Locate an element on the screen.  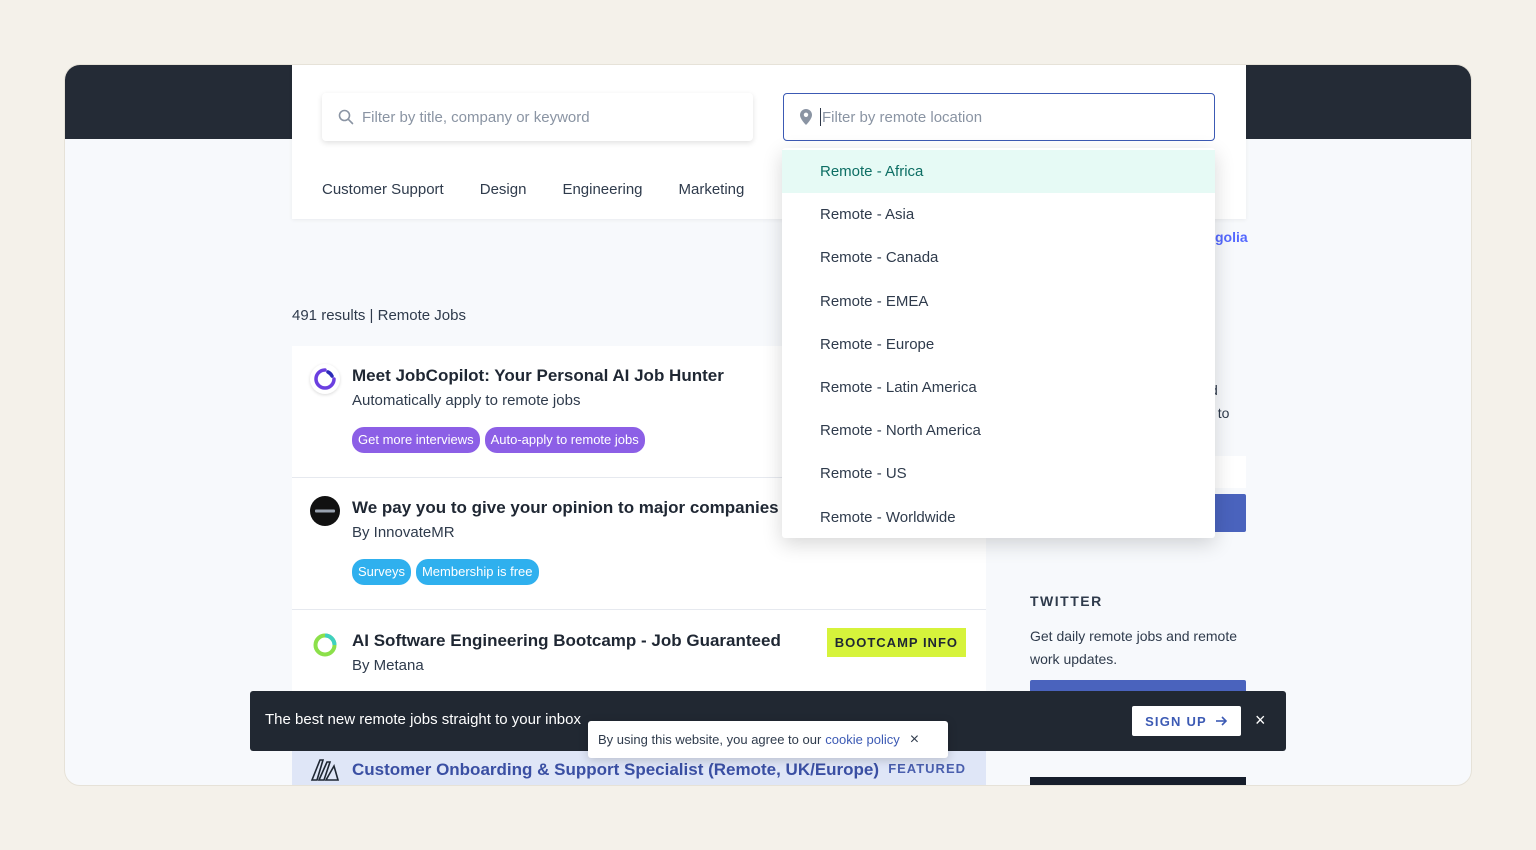
location-option-europe: Remote - Europe is located at coordinates (998, 344).